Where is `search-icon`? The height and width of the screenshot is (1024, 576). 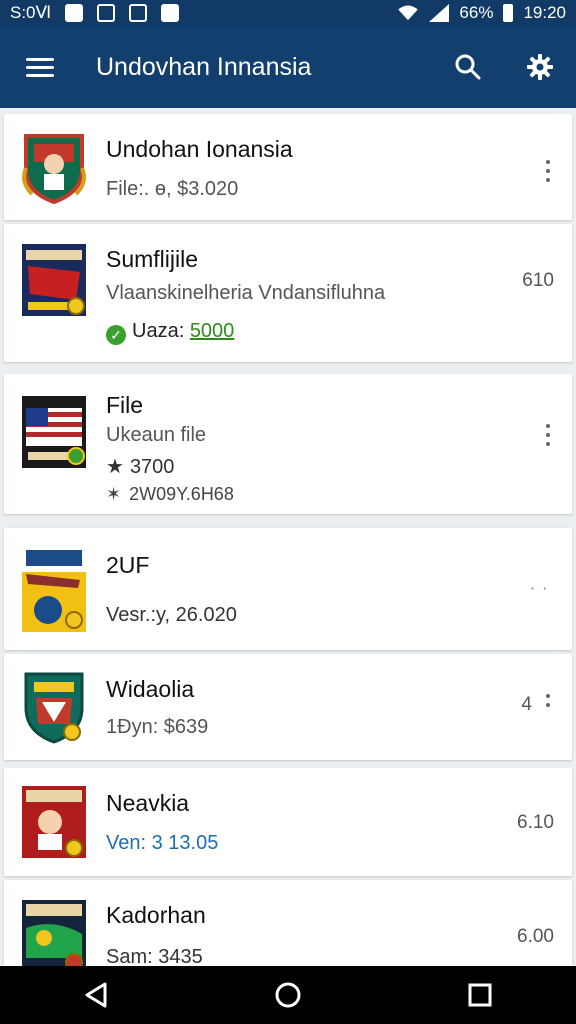
search-icon is located at coordinates (468, 67).